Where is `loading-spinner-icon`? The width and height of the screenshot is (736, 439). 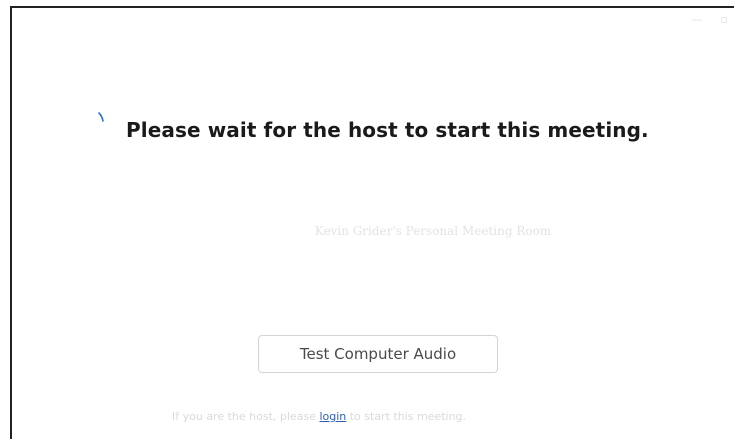
loading-spinner-icon is located at coordinates (101, 117).